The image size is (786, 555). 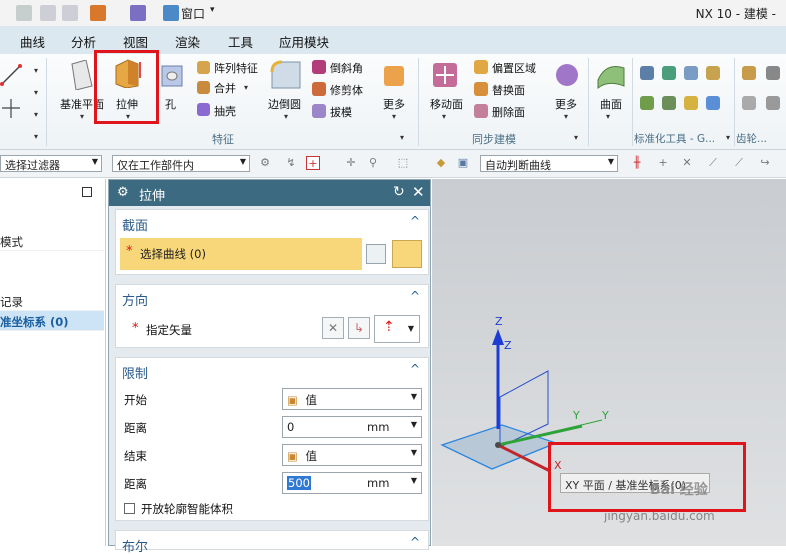 I want to click on pattern-feature-button: 阵列特征, so click(x=236, y=68).